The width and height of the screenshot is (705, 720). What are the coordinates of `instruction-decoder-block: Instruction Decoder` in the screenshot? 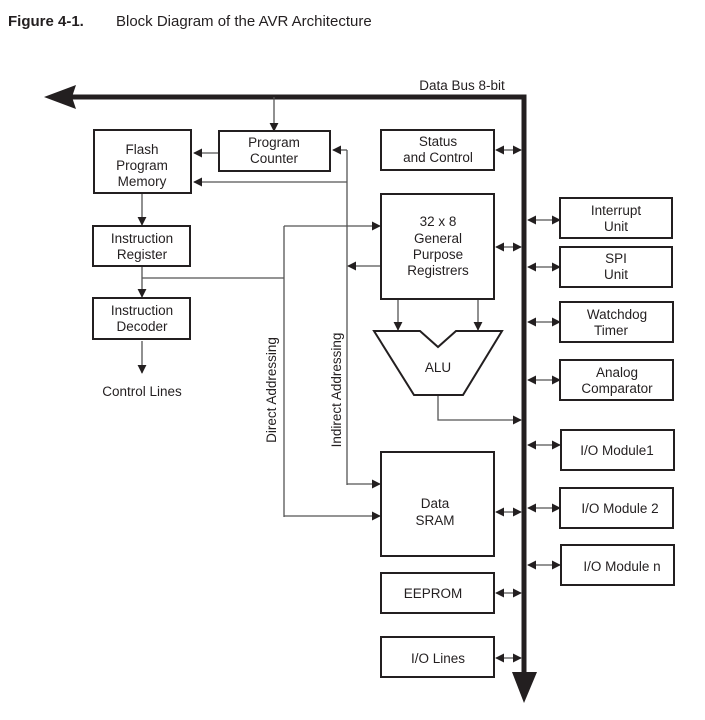 It's located at (141, 318).